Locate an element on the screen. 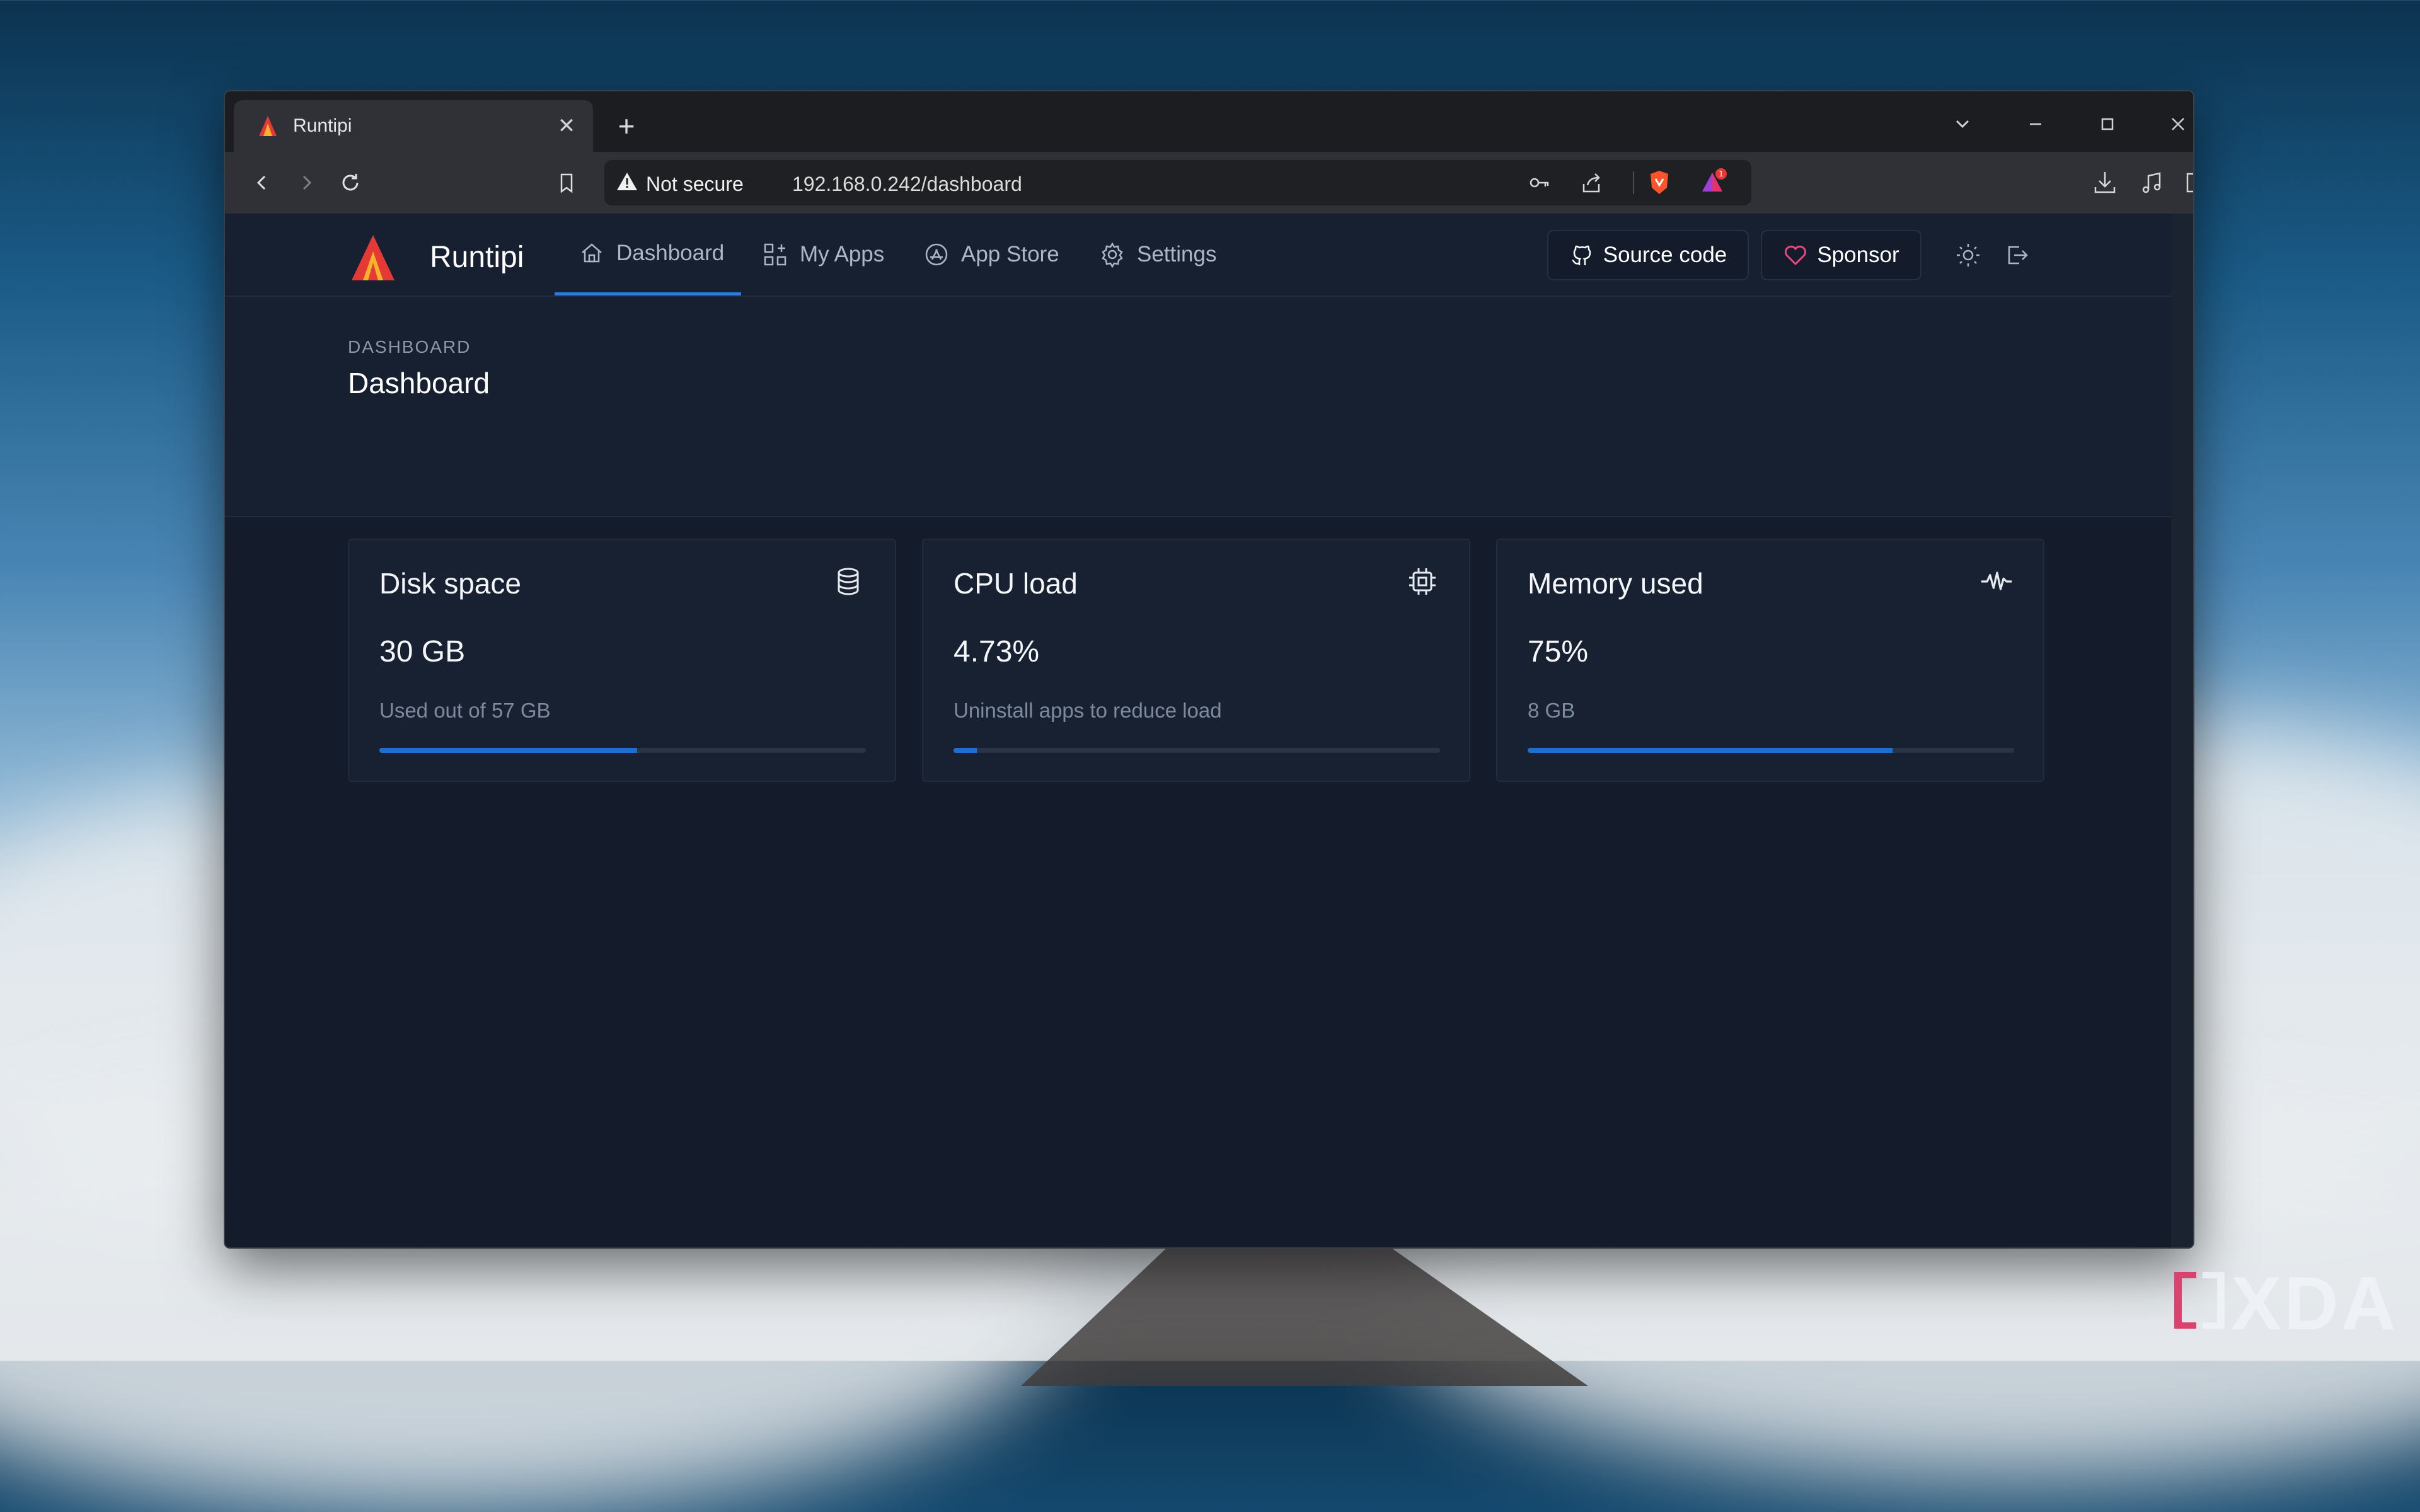 This screenshot has width=2420, height=1512. memory-used-card: Memory used 75% 8 GB is located at coordinates (1770, 660).